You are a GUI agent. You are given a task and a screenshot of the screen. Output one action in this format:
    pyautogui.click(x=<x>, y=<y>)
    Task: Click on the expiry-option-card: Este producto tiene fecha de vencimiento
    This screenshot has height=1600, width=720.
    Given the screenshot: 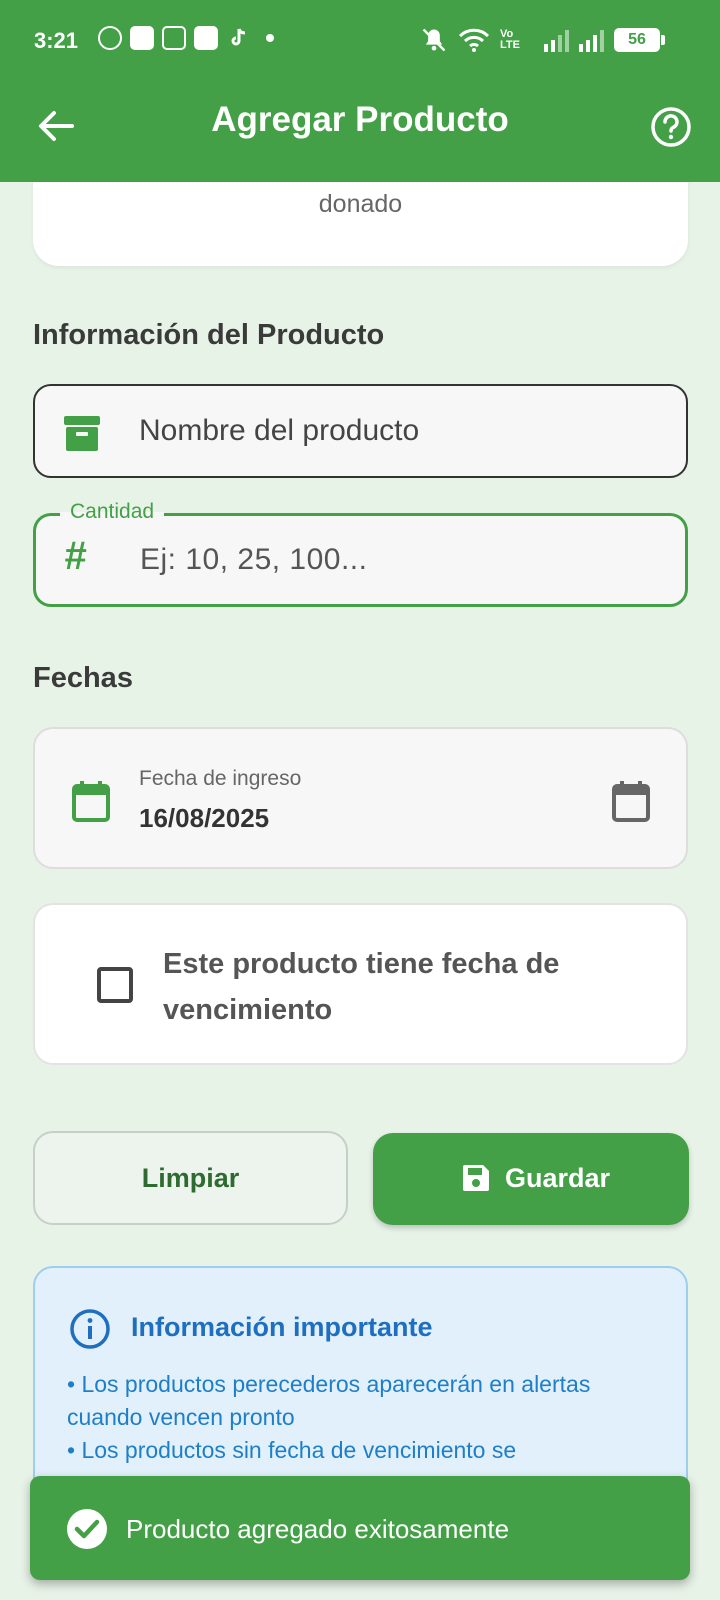 What is the action you would take?
    pyautogui.click(x=360, y=984)
    